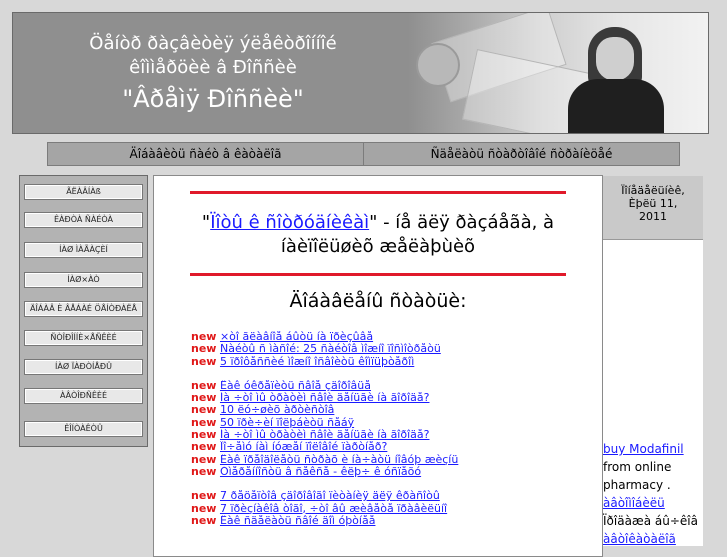 The width and height of the screenshot is (727, 557). What do you see at coordinates (295, 386) in the screenshot?
I see `article-link: Êàê óêðåïèòü ñâîå çäîðîâüå` at bounding box center [295, 386].